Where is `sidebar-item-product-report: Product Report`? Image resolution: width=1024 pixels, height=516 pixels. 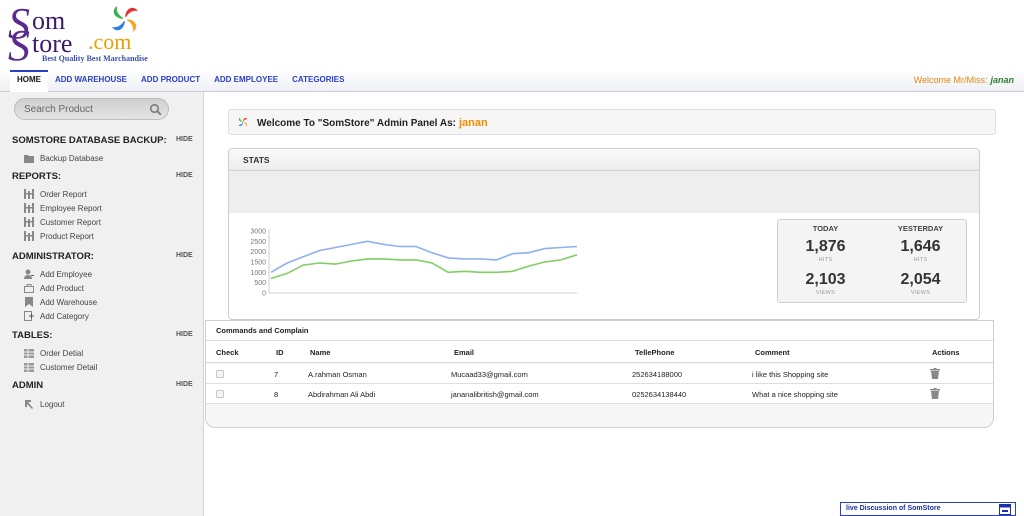
sidebar-item-product-report: Product Report is located at coordinates (59, 236).